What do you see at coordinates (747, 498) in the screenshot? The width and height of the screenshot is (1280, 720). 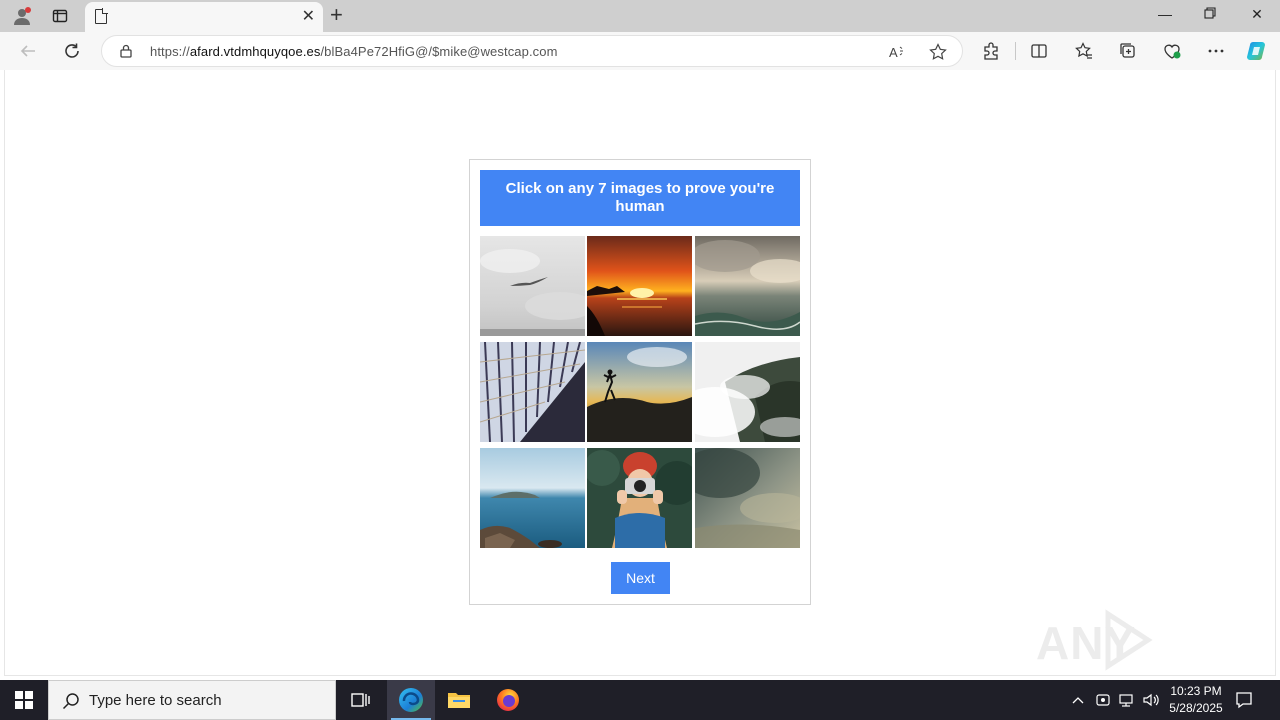 I see `tile-stormy-sky` at bounding box center [747, 498].